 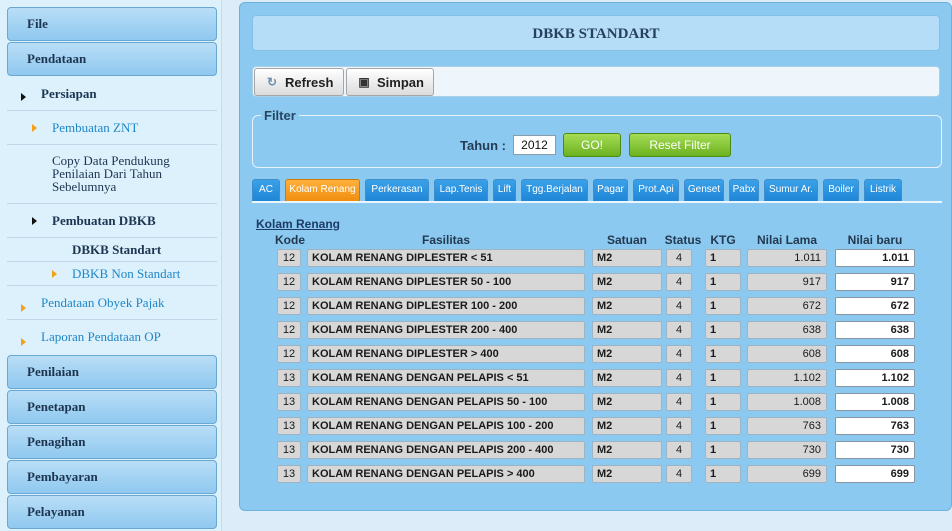 What do you see at coordinates (112, 512) in the screenshot?
I see `menu-pelayanan: Pelayanan` at bounding box center [112, 512].